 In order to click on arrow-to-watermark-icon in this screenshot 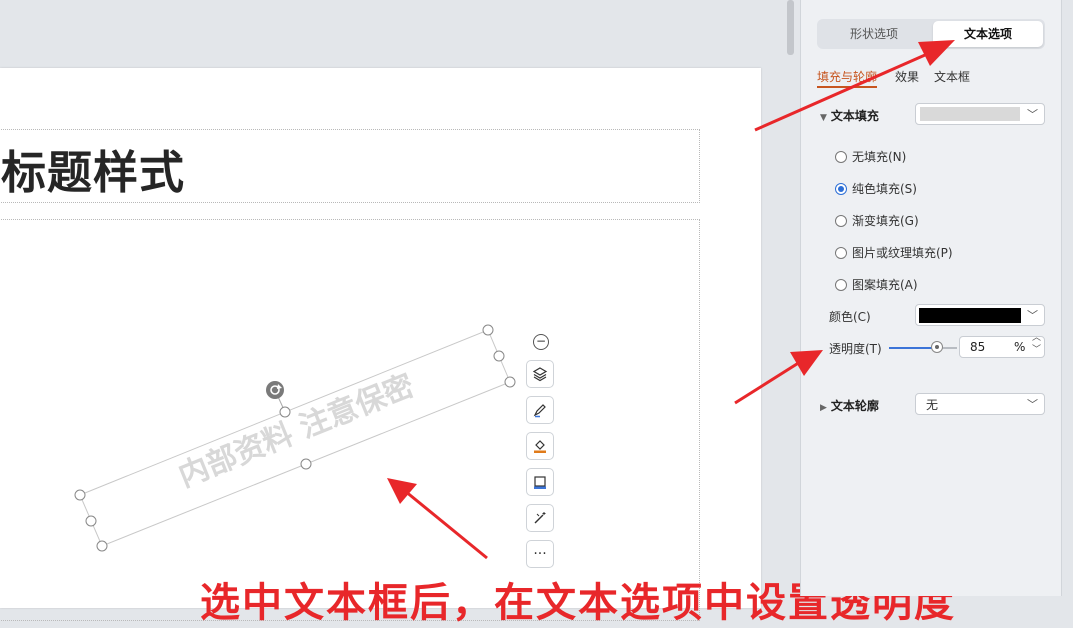, I will do `click(437, 519)`.